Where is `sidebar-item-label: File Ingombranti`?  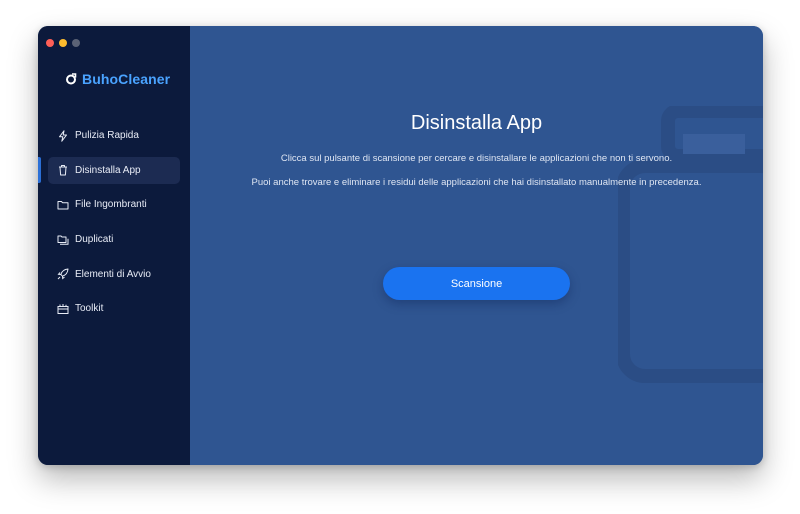 sidebar-item-label: File Ingombranti is located at coordinates (111, 205).